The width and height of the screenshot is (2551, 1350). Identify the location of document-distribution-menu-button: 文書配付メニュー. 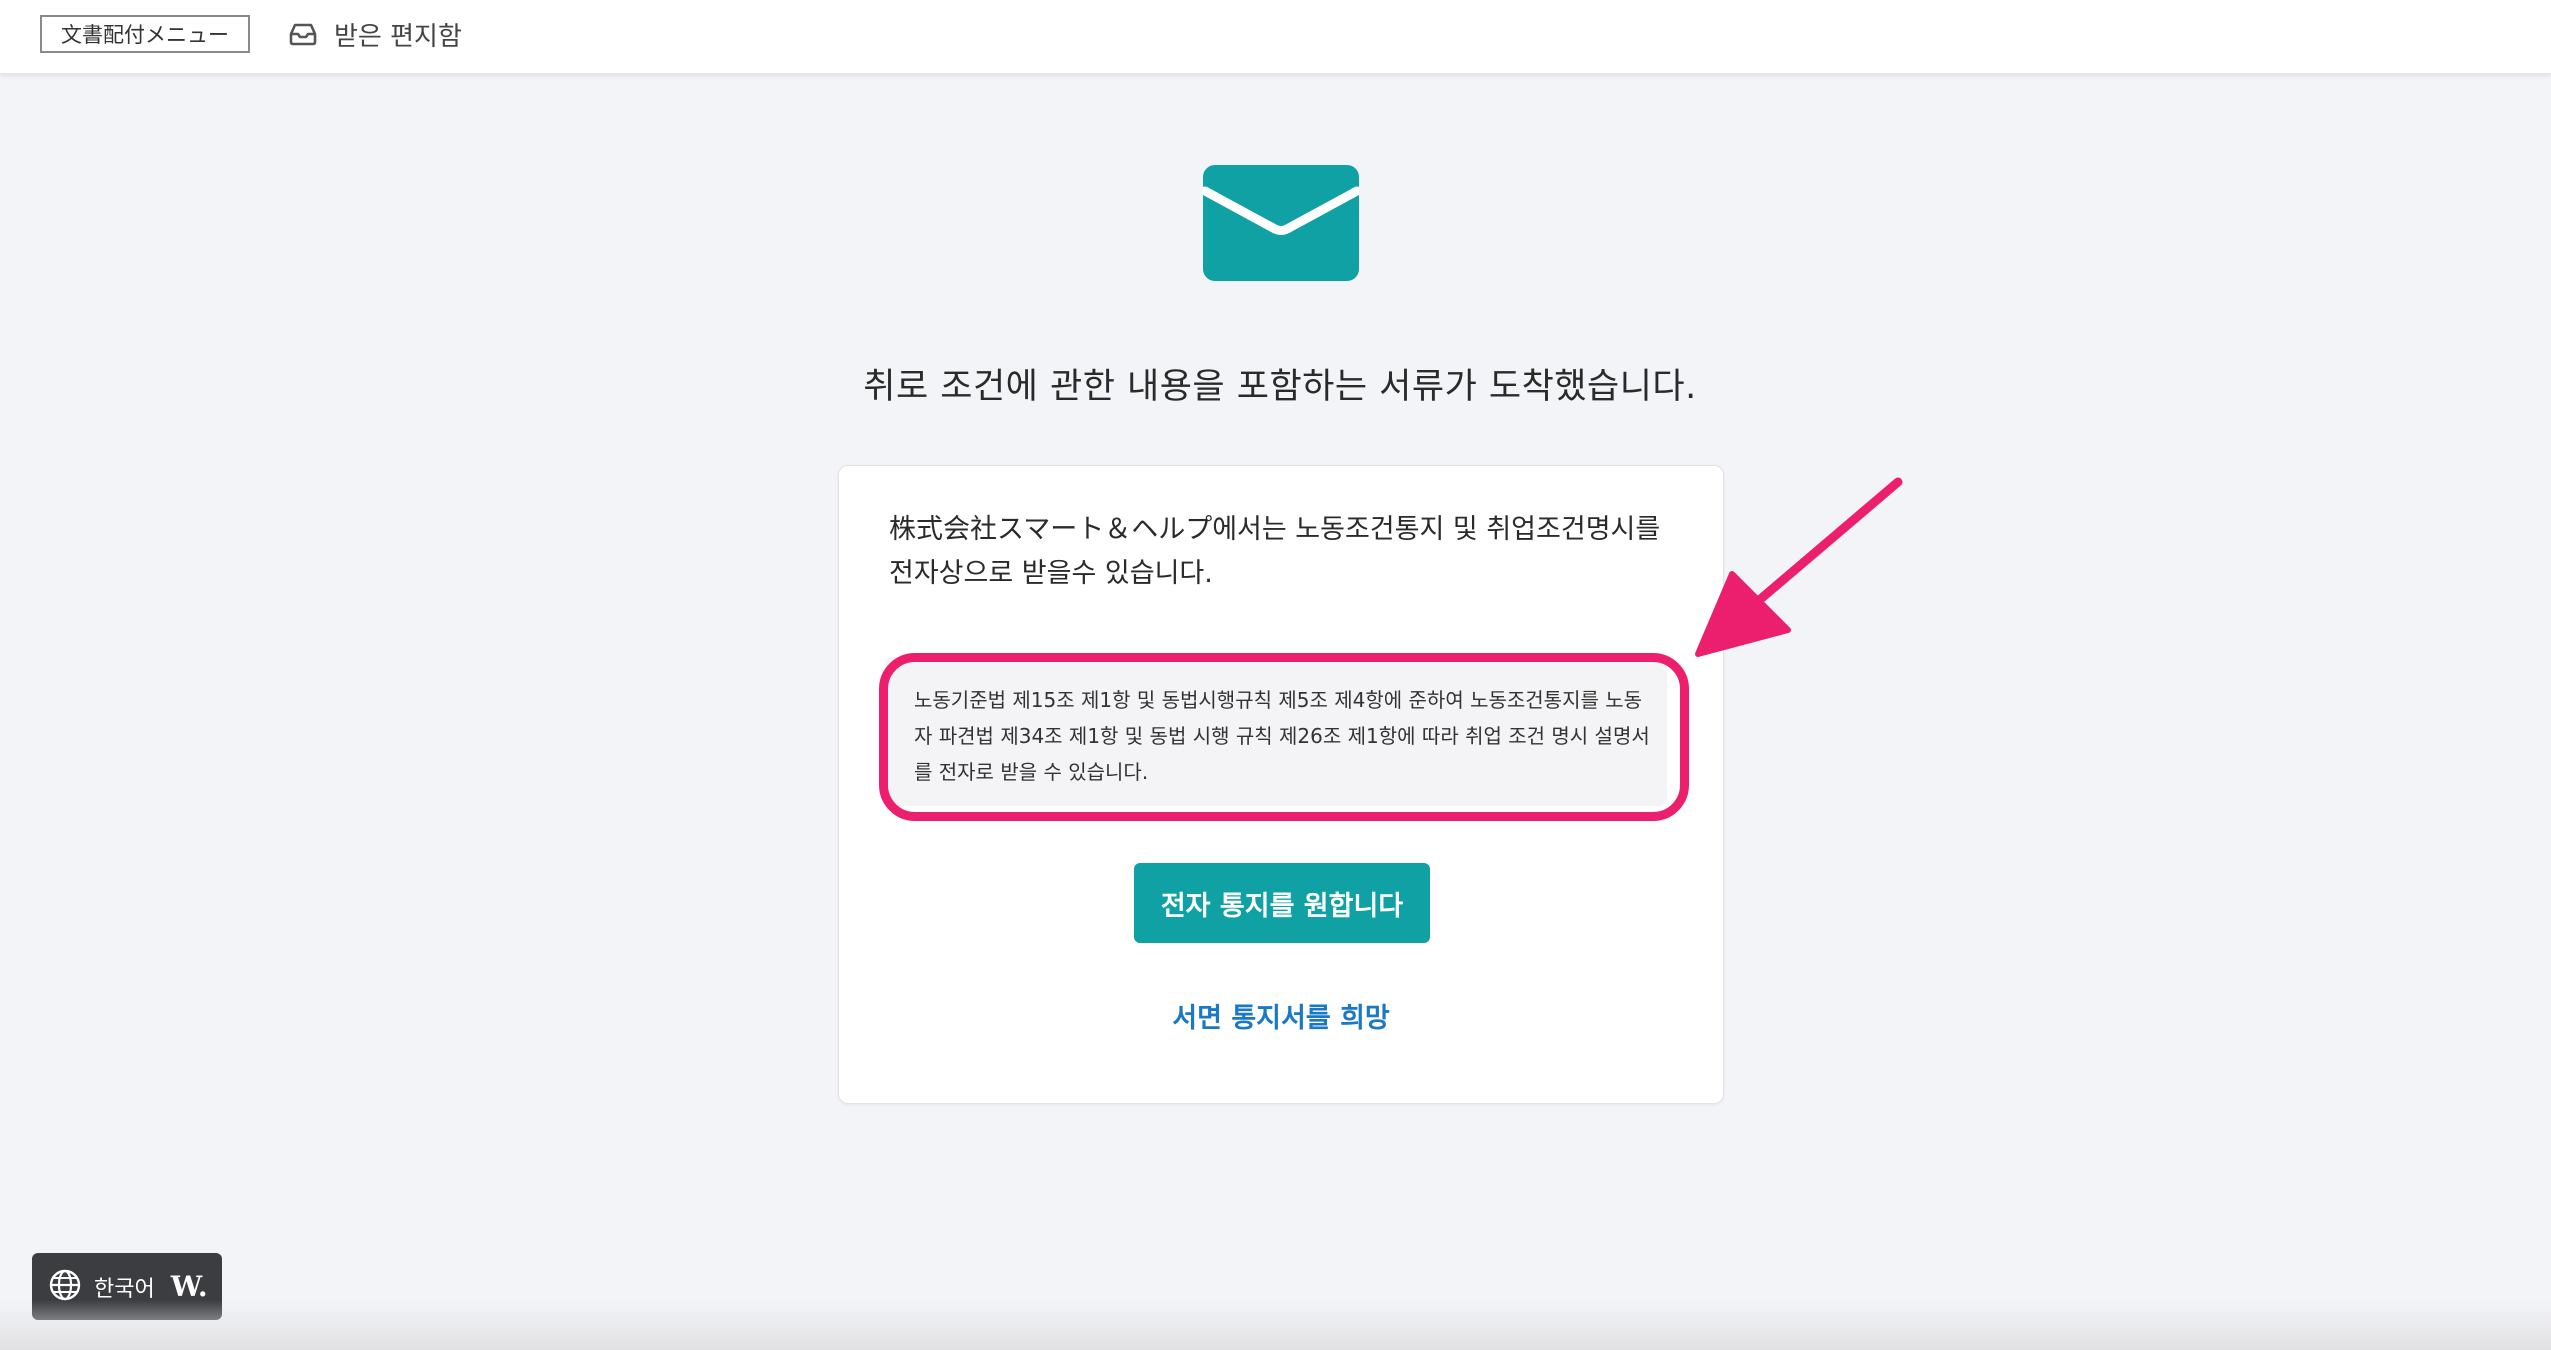
(145, 34).